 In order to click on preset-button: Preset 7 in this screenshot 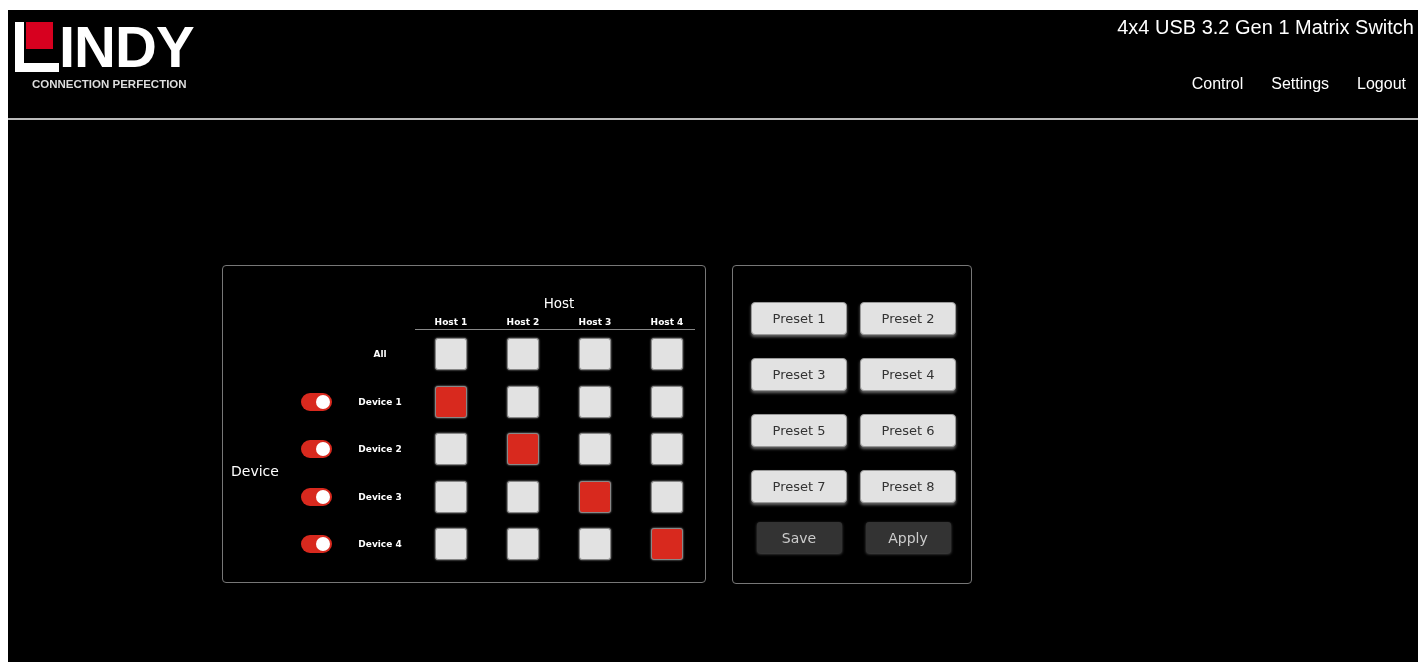, I will do `click(799, 486)`.